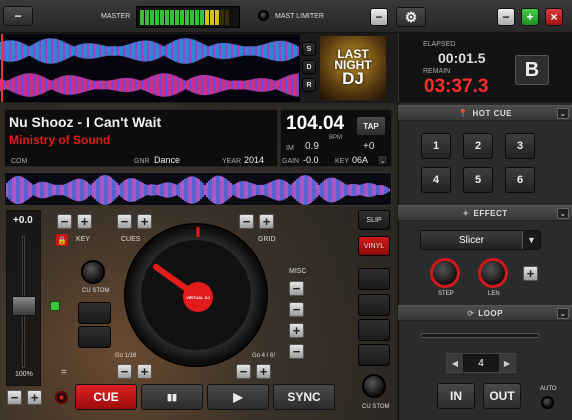 Image resolution: width=572 pixels, height=420 pixels. I want to click on left-gain-minus-button: −, so click(124, 371).